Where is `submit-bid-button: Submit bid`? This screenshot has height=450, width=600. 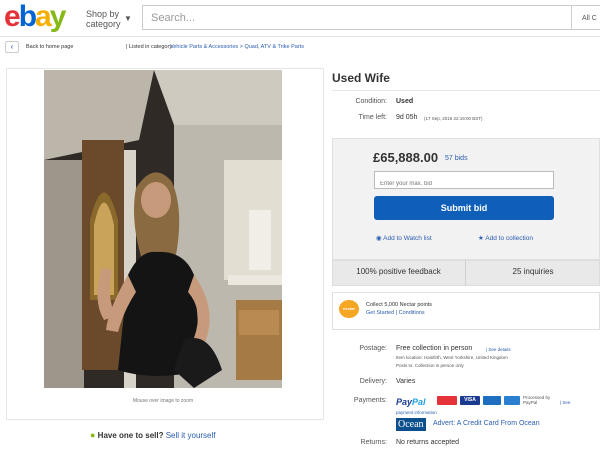
submit-bid-button: Submit bid is located at coordinates (464, 208).